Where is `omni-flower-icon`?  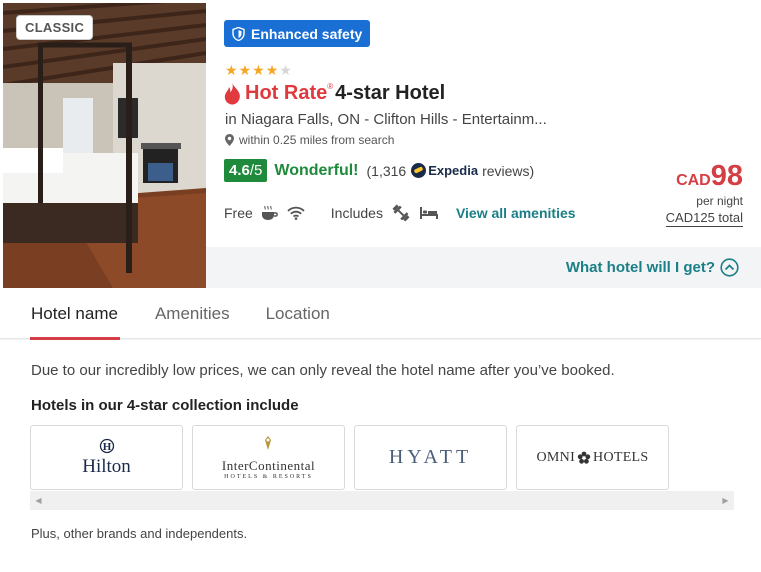 omni-flower-icon is located at coordinates (584, 458).